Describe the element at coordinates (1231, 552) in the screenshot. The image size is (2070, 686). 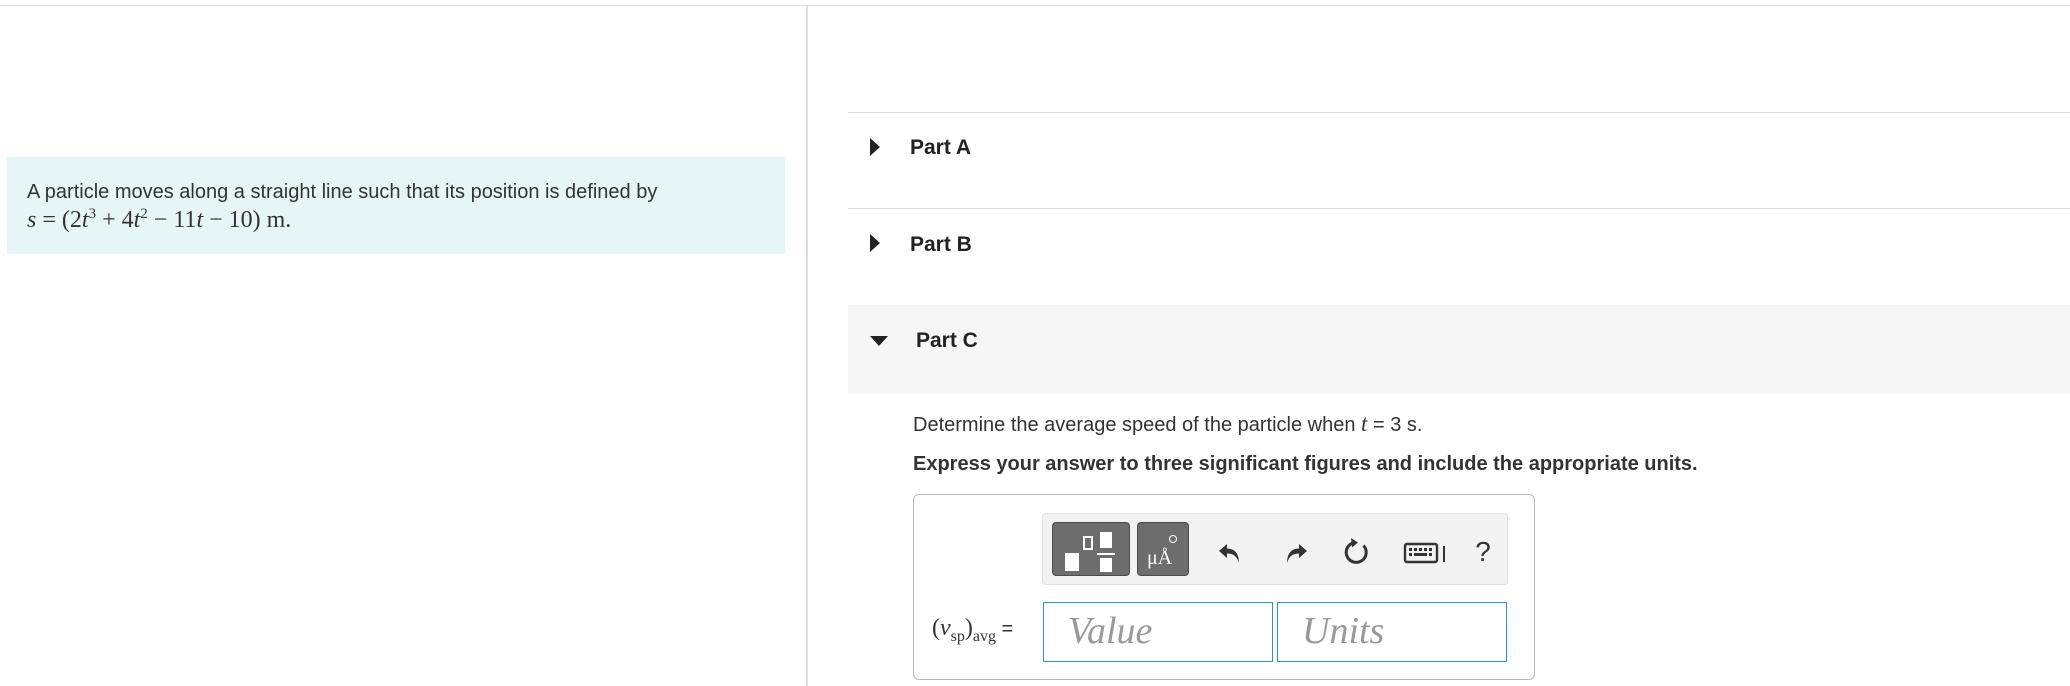
I see `undo-icon` at that location.